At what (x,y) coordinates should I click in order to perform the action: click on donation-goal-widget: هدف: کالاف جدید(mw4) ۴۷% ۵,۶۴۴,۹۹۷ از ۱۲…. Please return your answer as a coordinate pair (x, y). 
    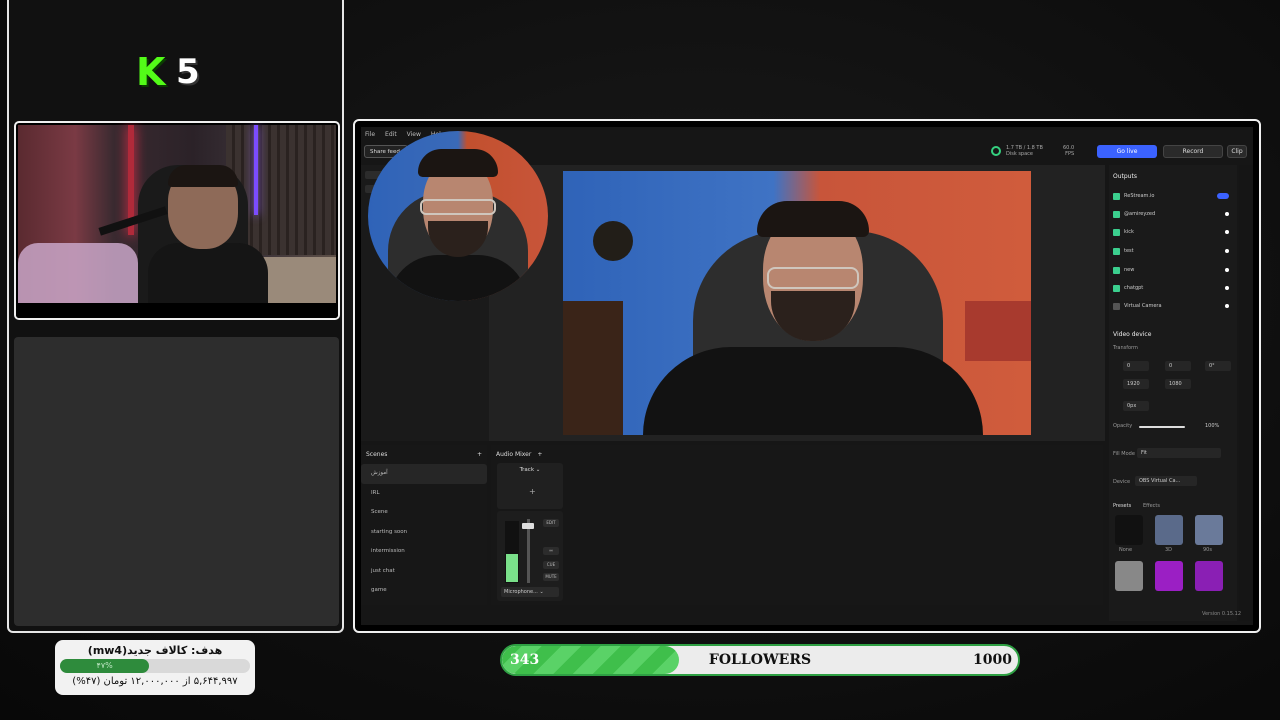
    Looking at the image, I should click on (155, 667).